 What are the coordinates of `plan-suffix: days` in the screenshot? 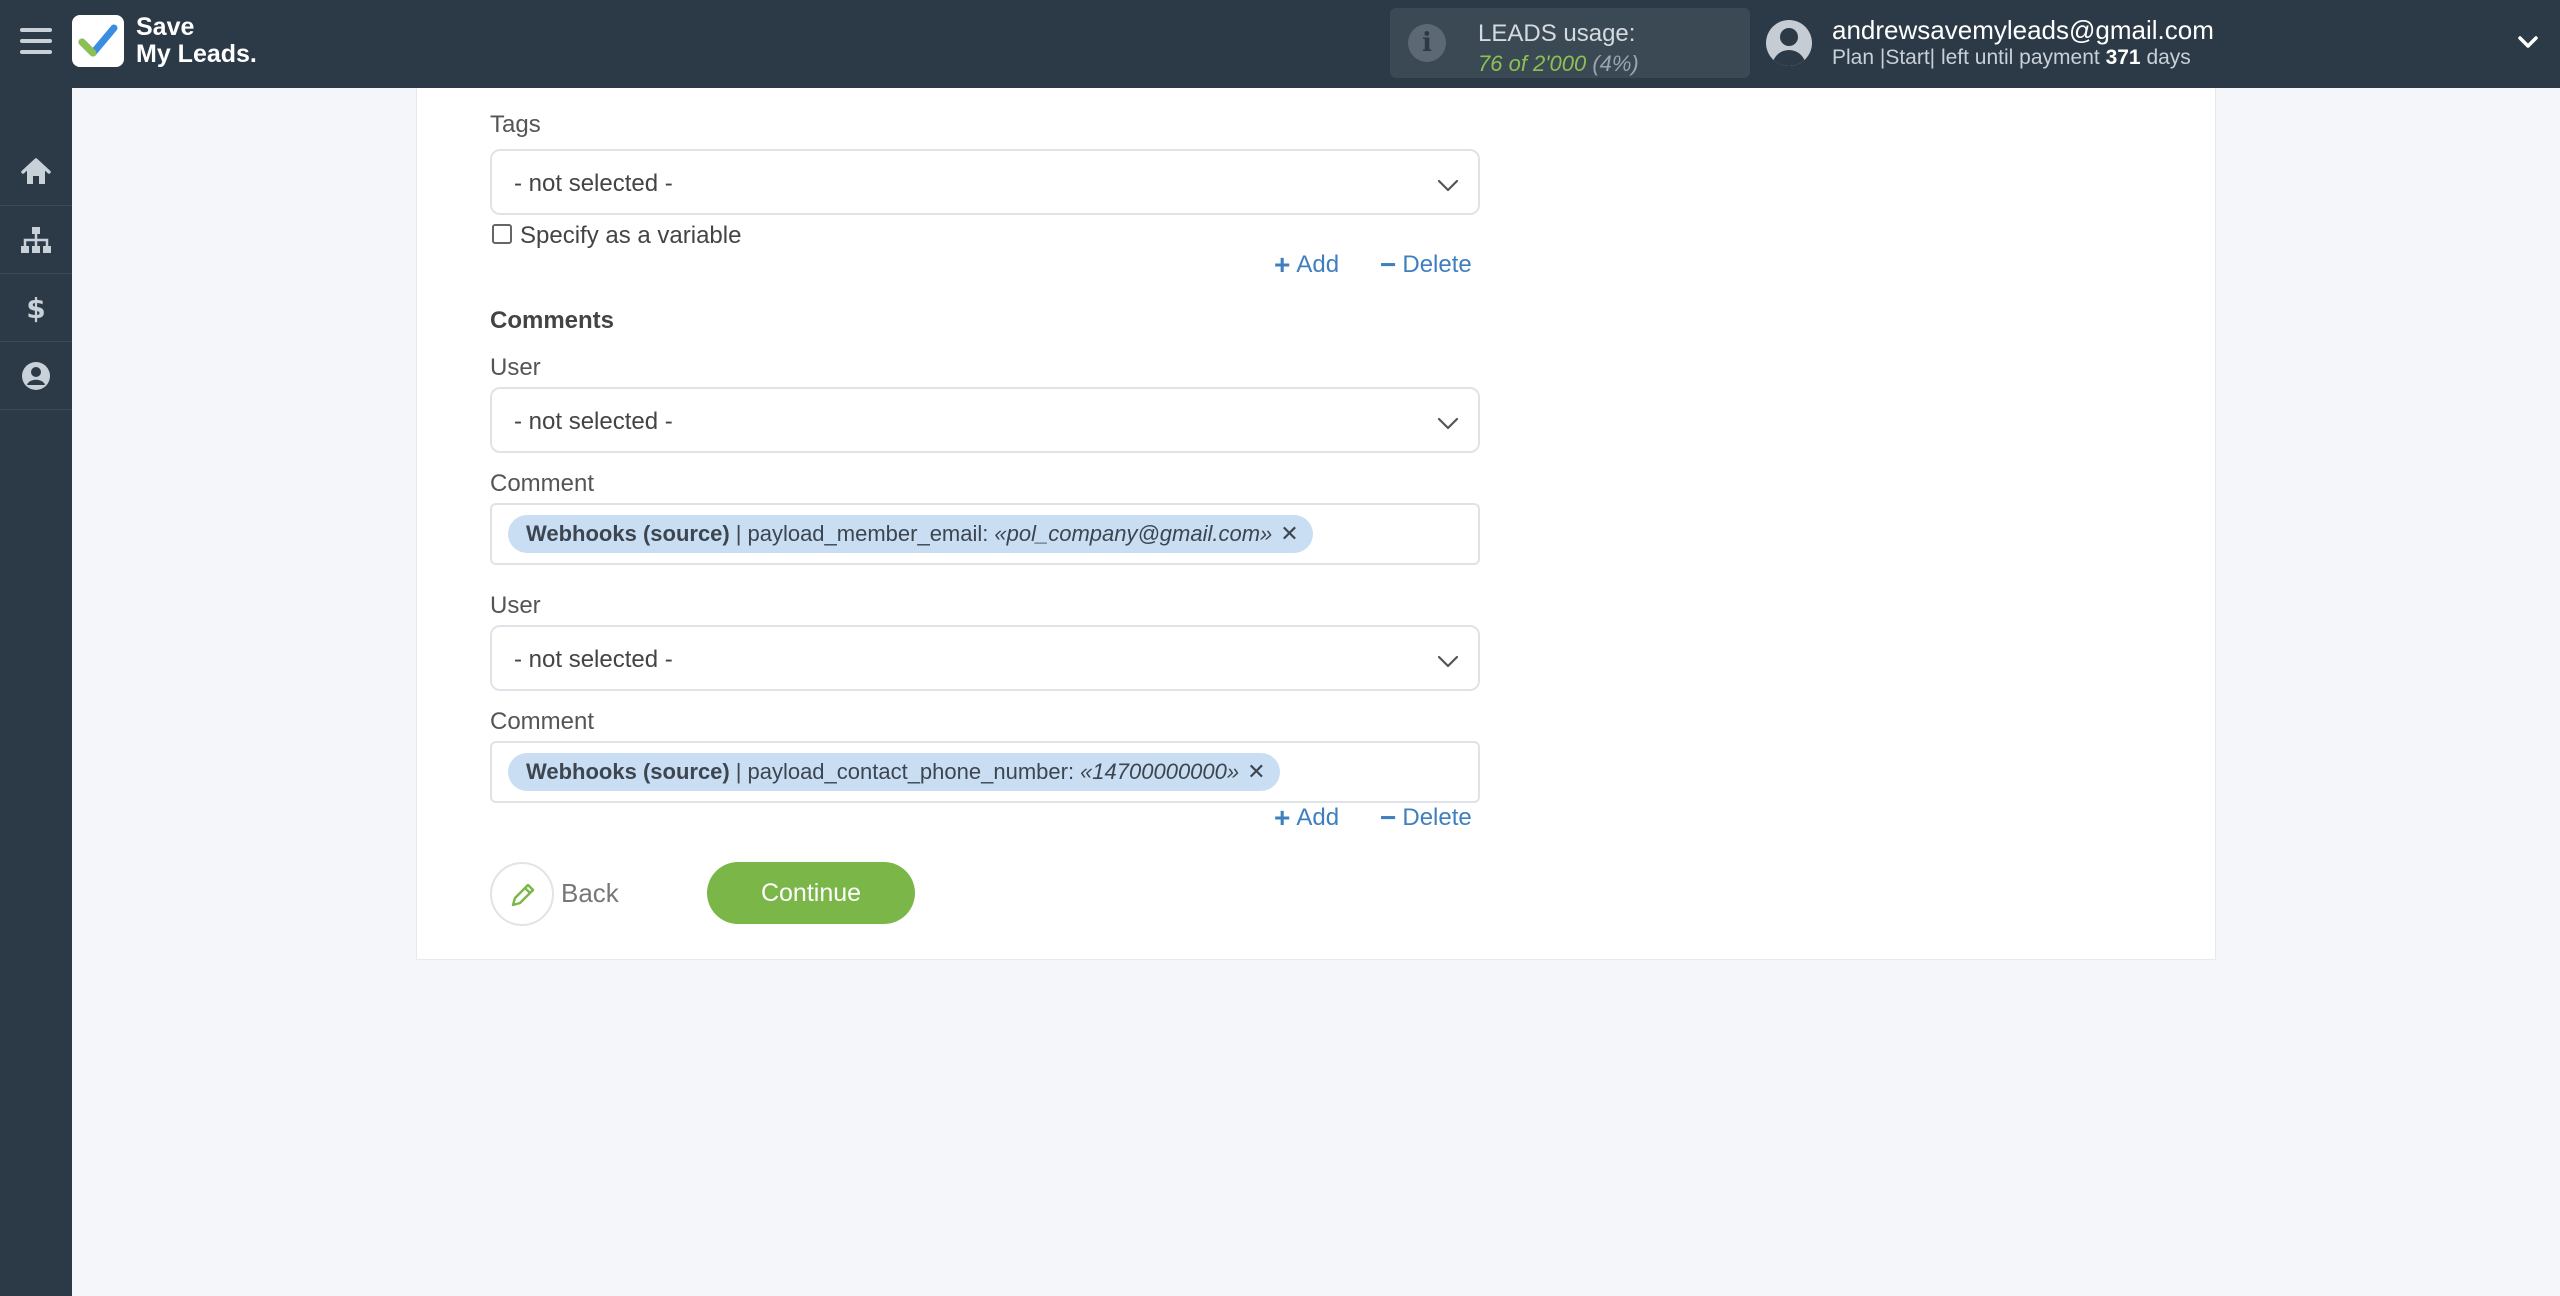 It's located at (2168, 57).